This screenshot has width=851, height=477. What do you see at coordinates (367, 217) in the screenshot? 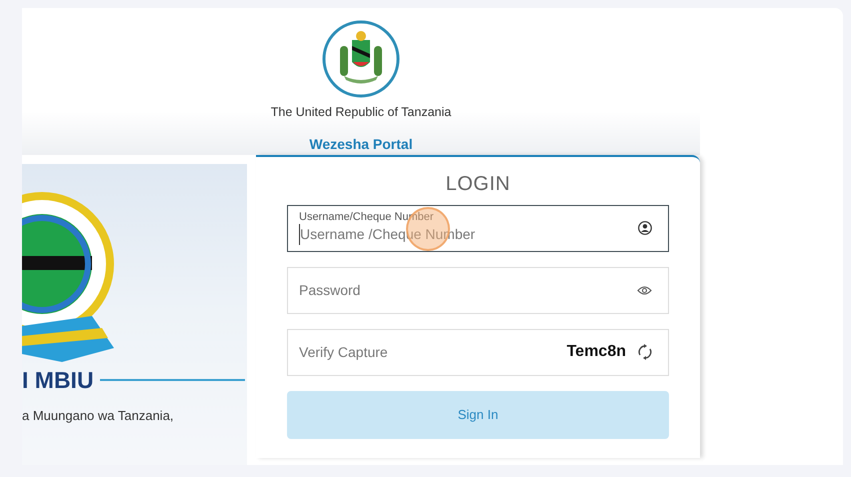
I see `floating-label: Username/Cheque Number` at bounding box center [367, 217].